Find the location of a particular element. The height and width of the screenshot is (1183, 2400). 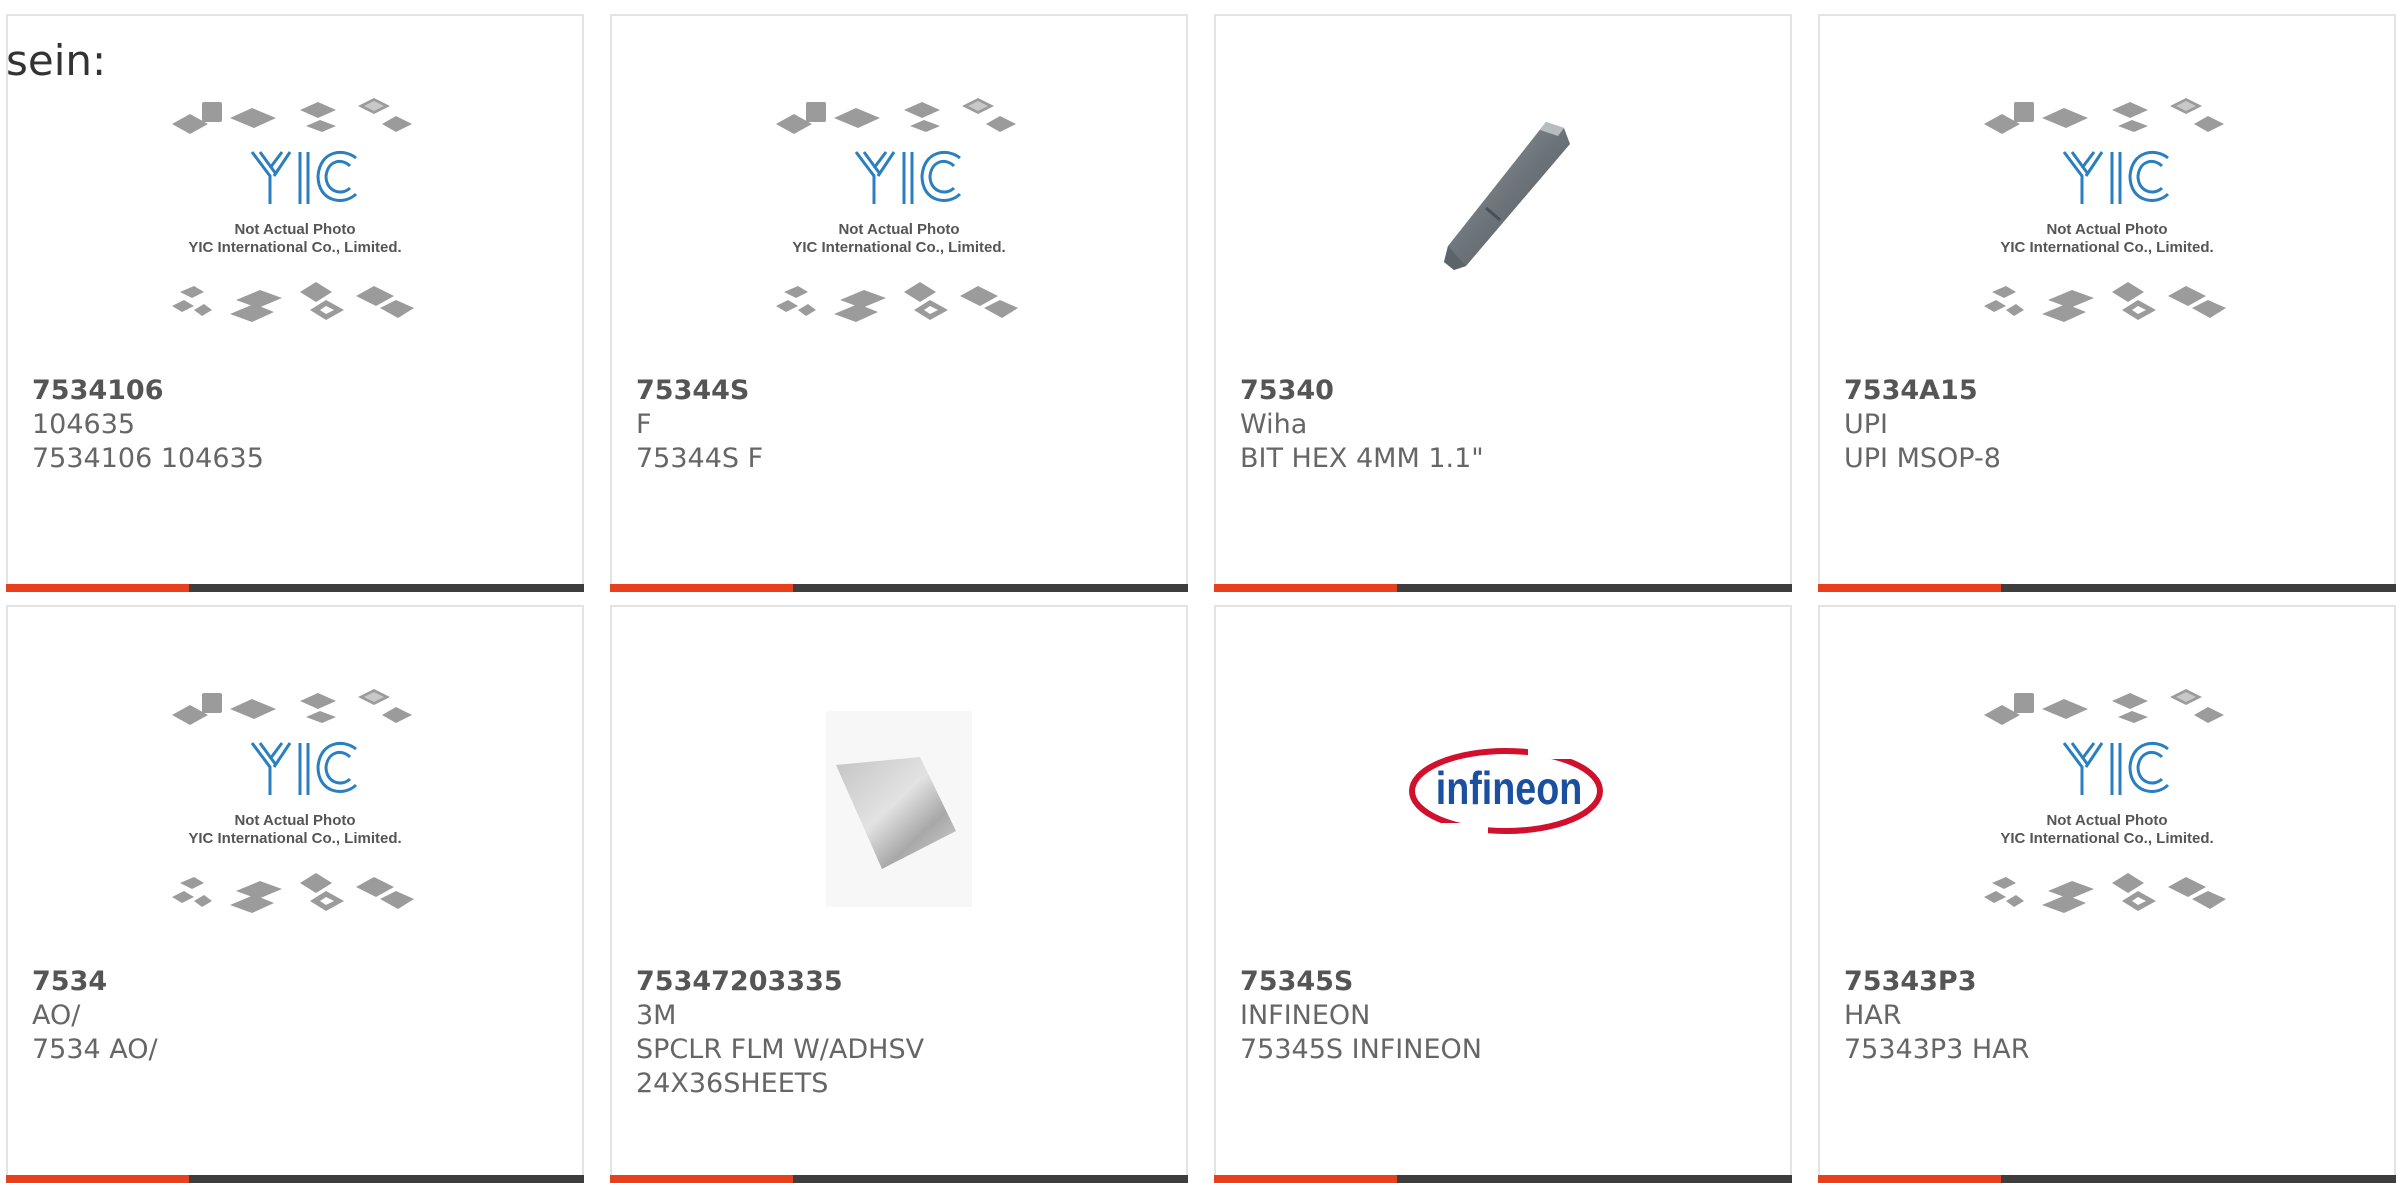

part-number-link: 75344S is located at coordinates (901, 391).